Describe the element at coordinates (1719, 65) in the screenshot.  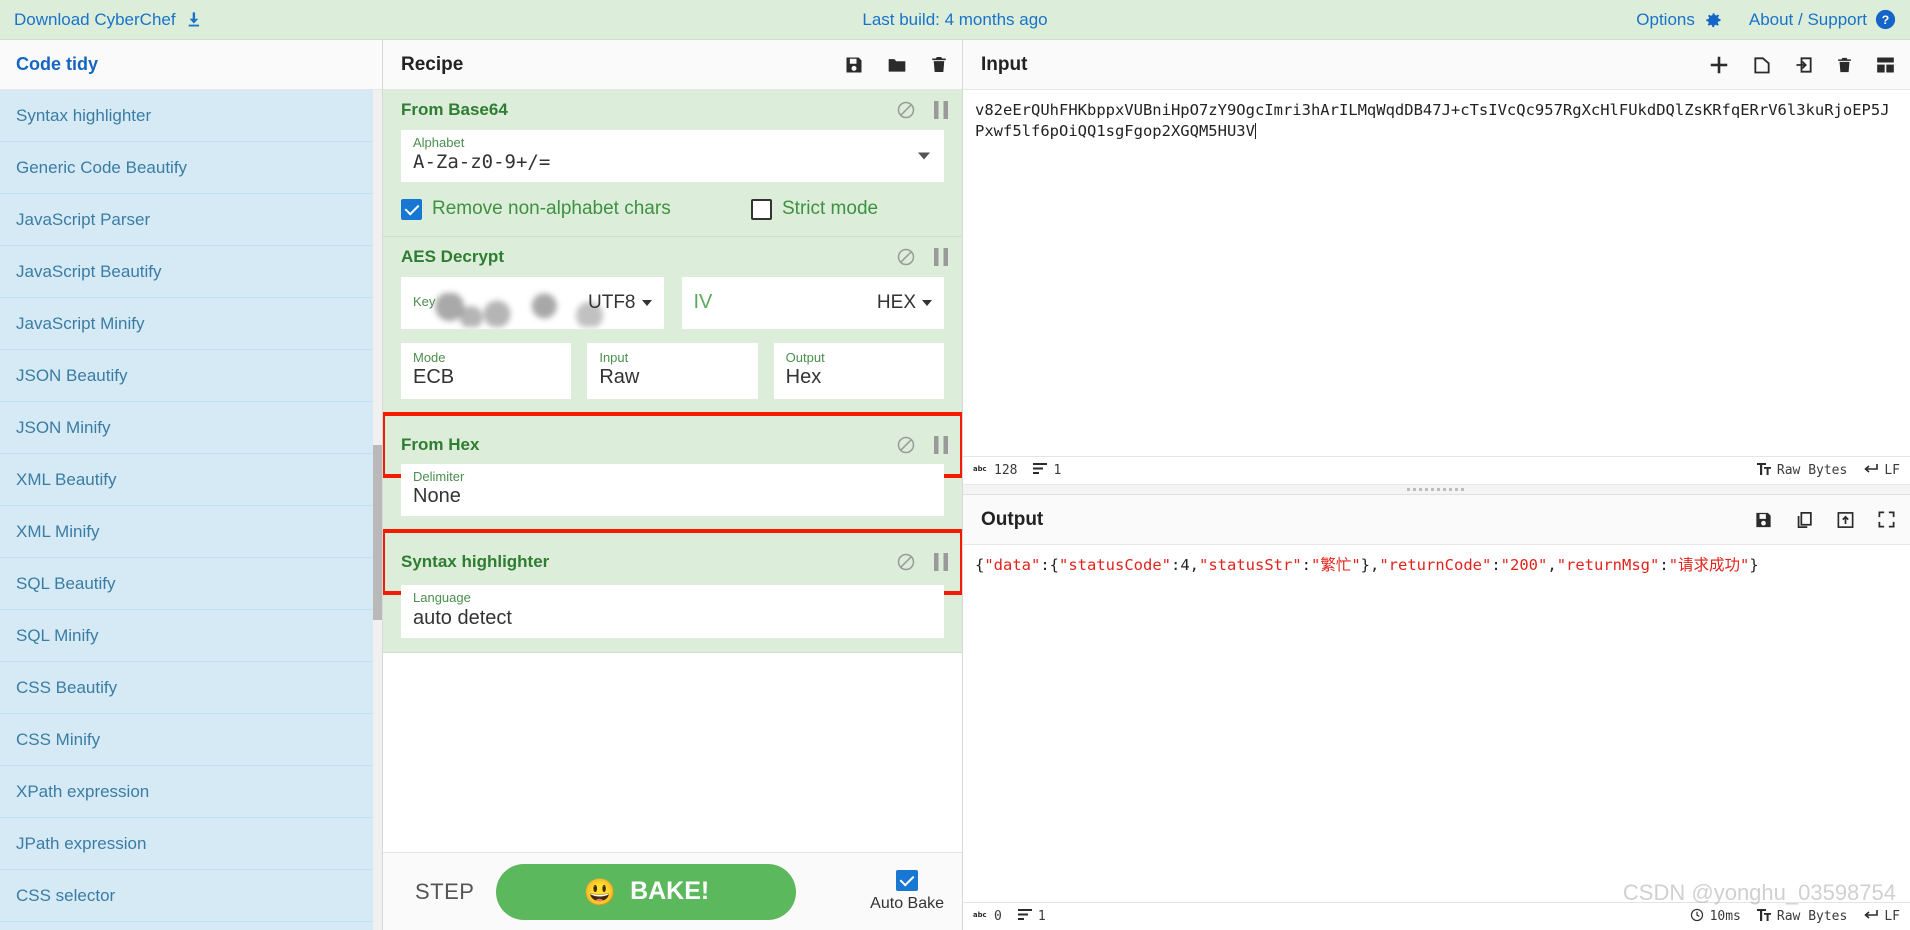
I see `plus-icon` at that location.